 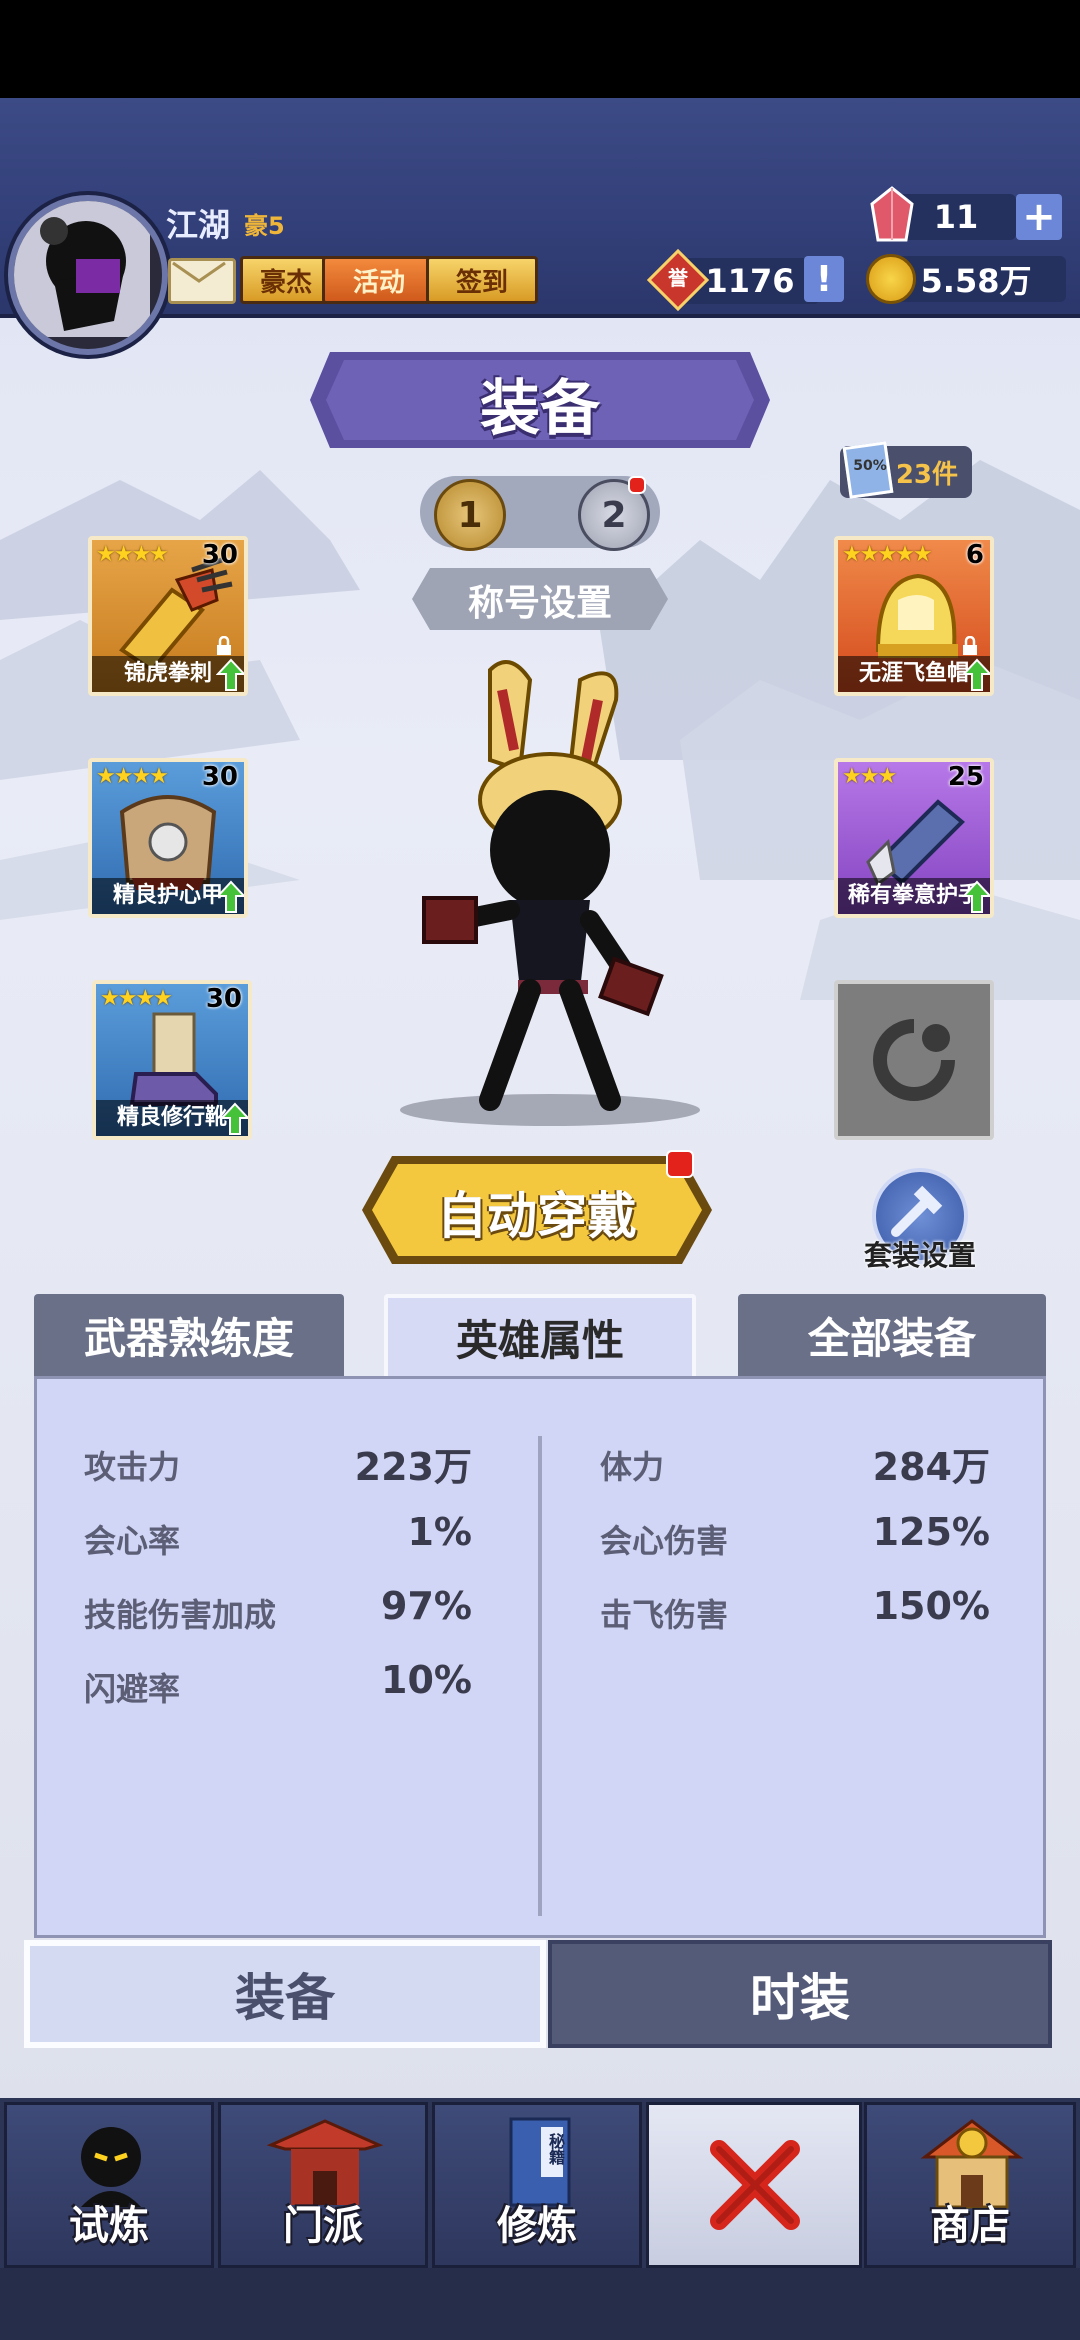 What do you see at coordinates (537, 2226) in the screenshot?
I see `nav-label: 修炼` at bounding box center [537, 2226].